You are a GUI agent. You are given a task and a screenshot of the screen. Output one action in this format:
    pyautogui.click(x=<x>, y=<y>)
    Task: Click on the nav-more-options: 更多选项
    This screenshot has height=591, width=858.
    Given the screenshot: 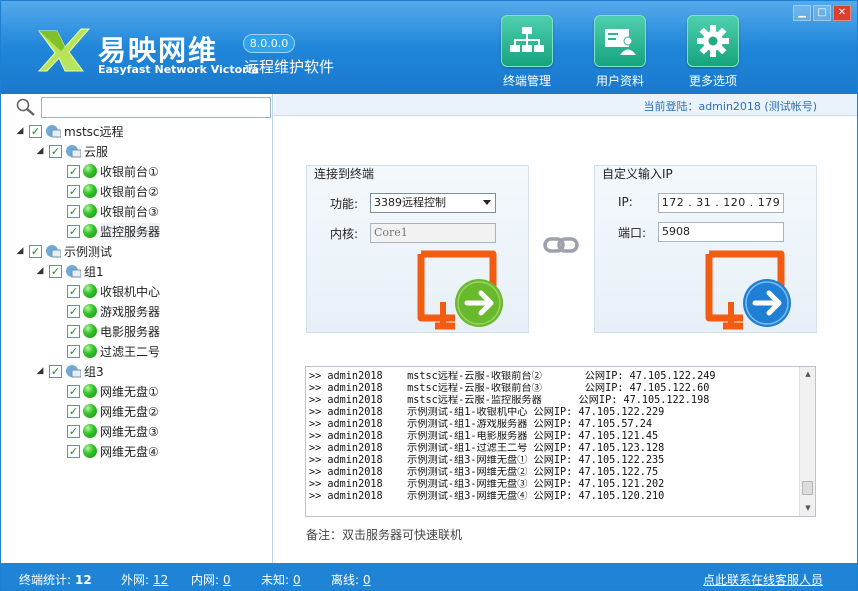 What is the action you would take?
    pyautogui.click(x=713, y=53)
    